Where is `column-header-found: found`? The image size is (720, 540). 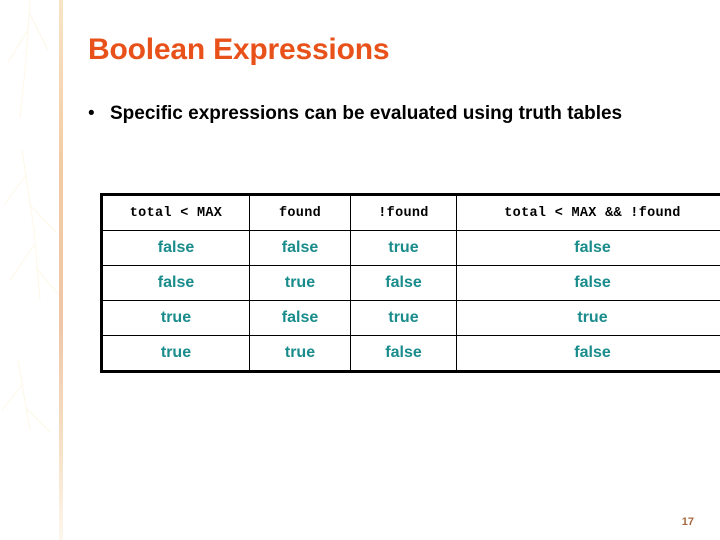 column-header-found: found is located at coordinates (300, 212).